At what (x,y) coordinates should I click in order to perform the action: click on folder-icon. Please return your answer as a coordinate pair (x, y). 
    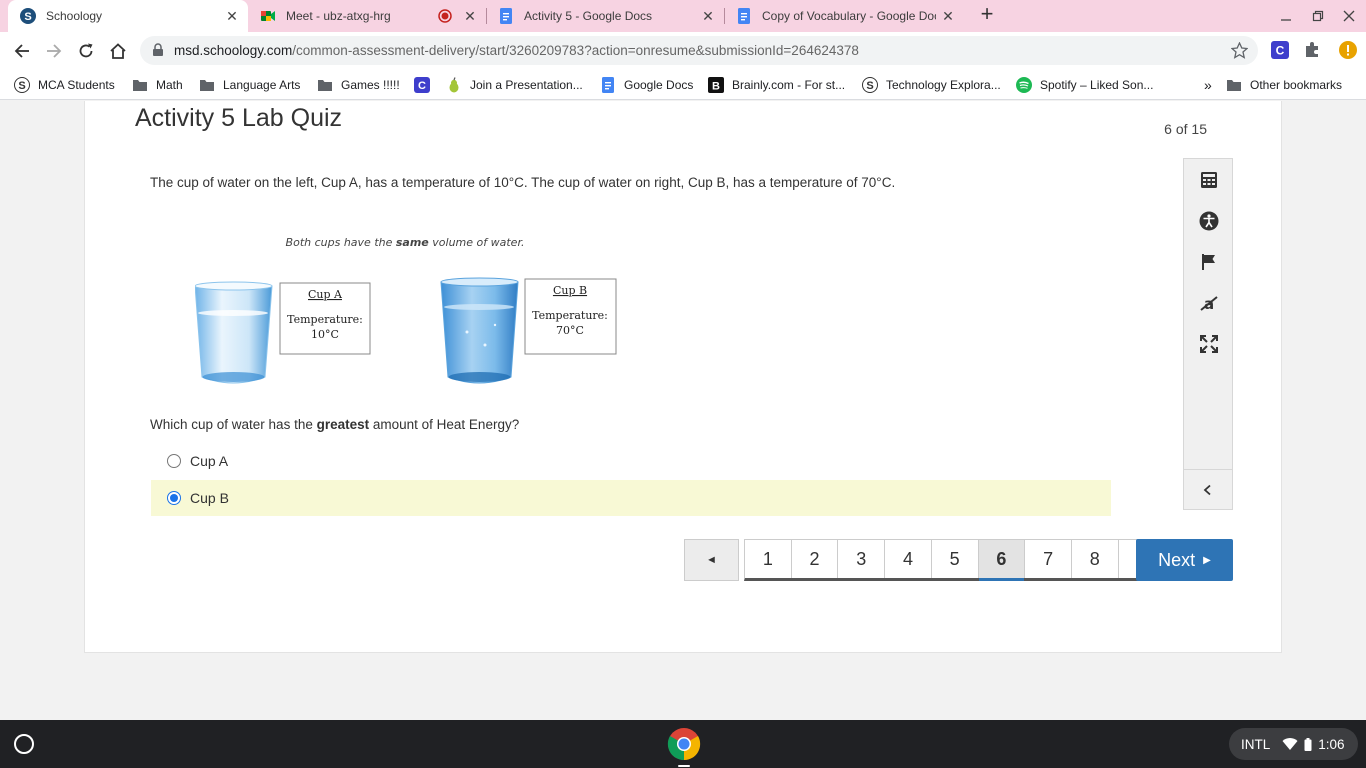
    Looking at the image, I should click on (325, 85).